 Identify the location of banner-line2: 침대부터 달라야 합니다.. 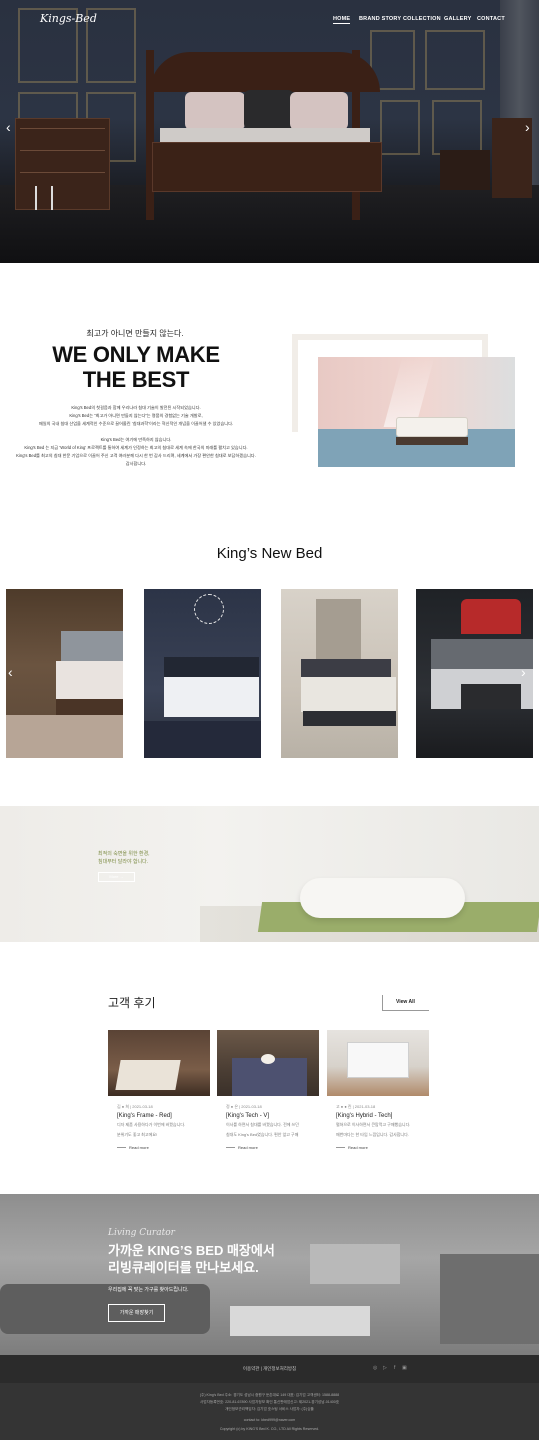
(123, 862).